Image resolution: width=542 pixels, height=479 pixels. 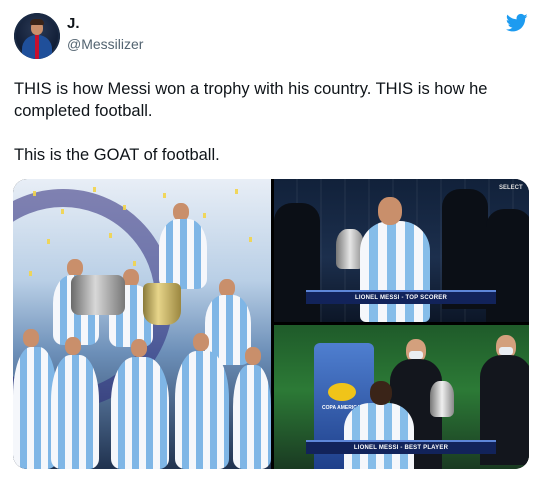 I want to click on display-name: J., so click(x=73, y=23).